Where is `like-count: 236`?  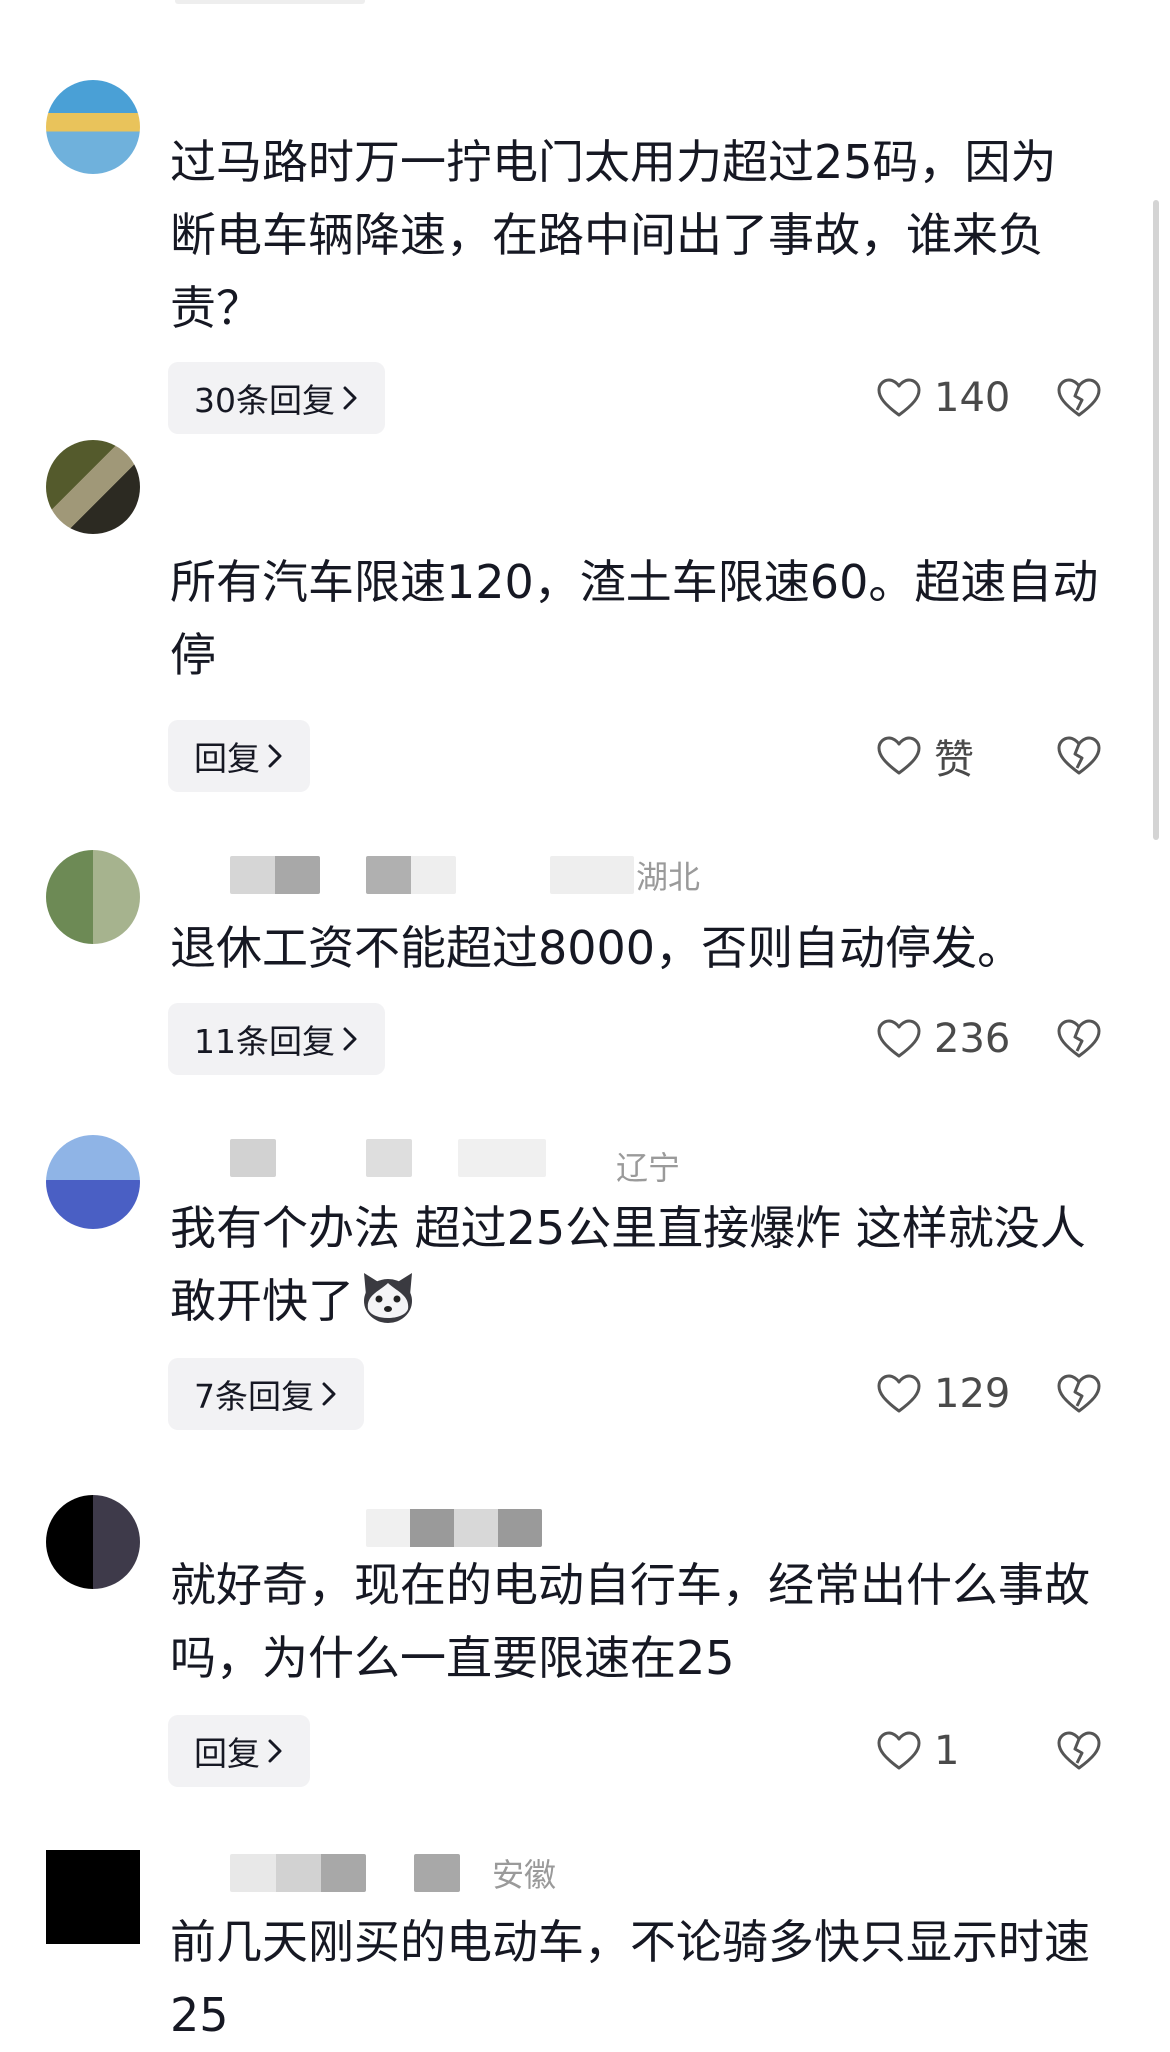
like-count: 236 is located at coordinates (972, 1039).